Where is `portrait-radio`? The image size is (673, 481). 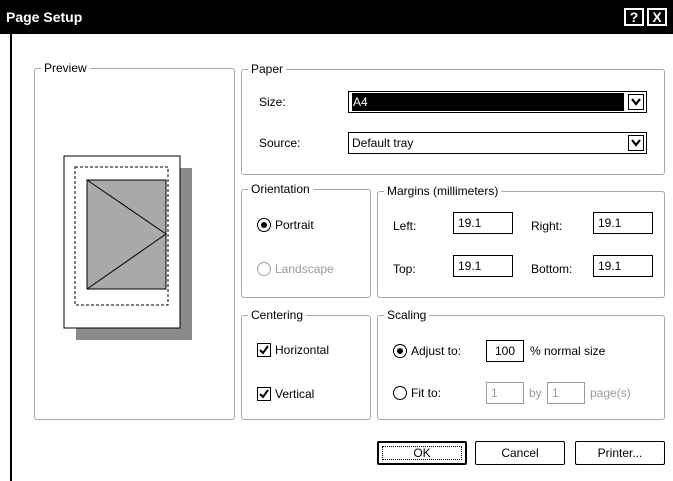
portrait-radio is located at coordinates (264, 225).